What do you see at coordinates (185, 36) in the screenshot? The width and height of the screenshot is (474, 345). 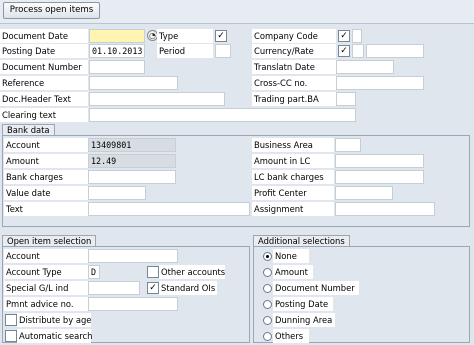 I see `type-label: Type` at bounding box center [185, 36].